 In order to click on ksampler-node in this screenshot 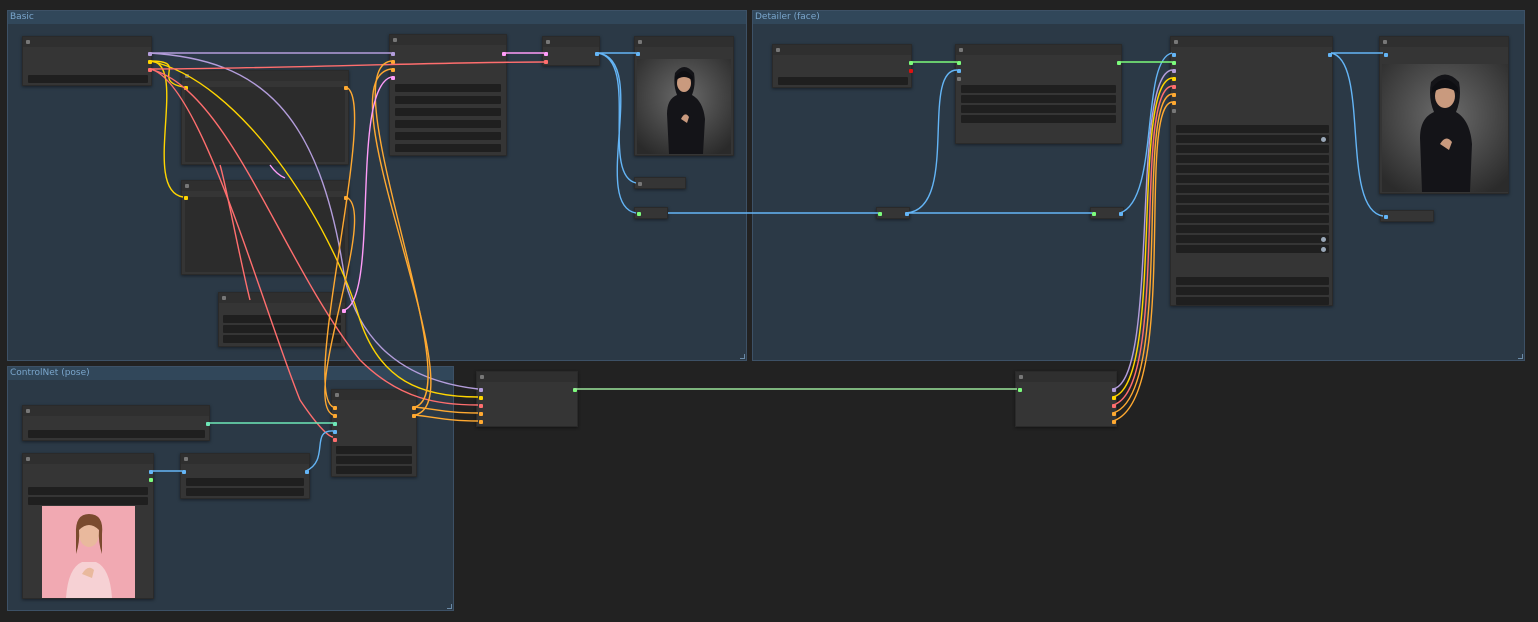, I will do `click(448, 95)`.